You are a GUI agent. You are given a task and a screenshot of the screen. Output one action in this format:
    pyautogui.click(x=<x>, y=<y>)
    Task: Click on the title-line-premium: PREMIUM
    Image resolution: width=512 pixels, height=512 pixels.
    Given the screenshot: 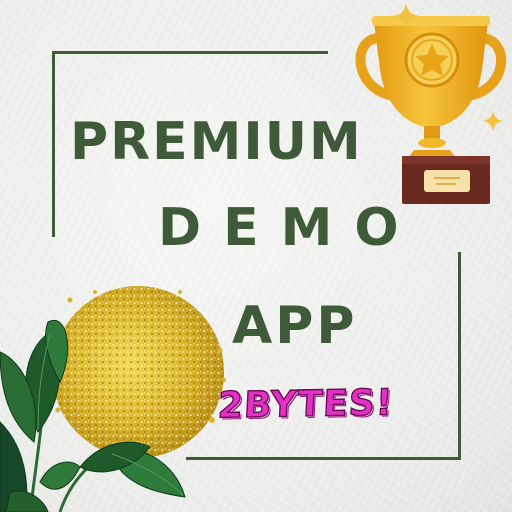 What is the action you would take?
    pyautogui.click(x=216, y=142)
    